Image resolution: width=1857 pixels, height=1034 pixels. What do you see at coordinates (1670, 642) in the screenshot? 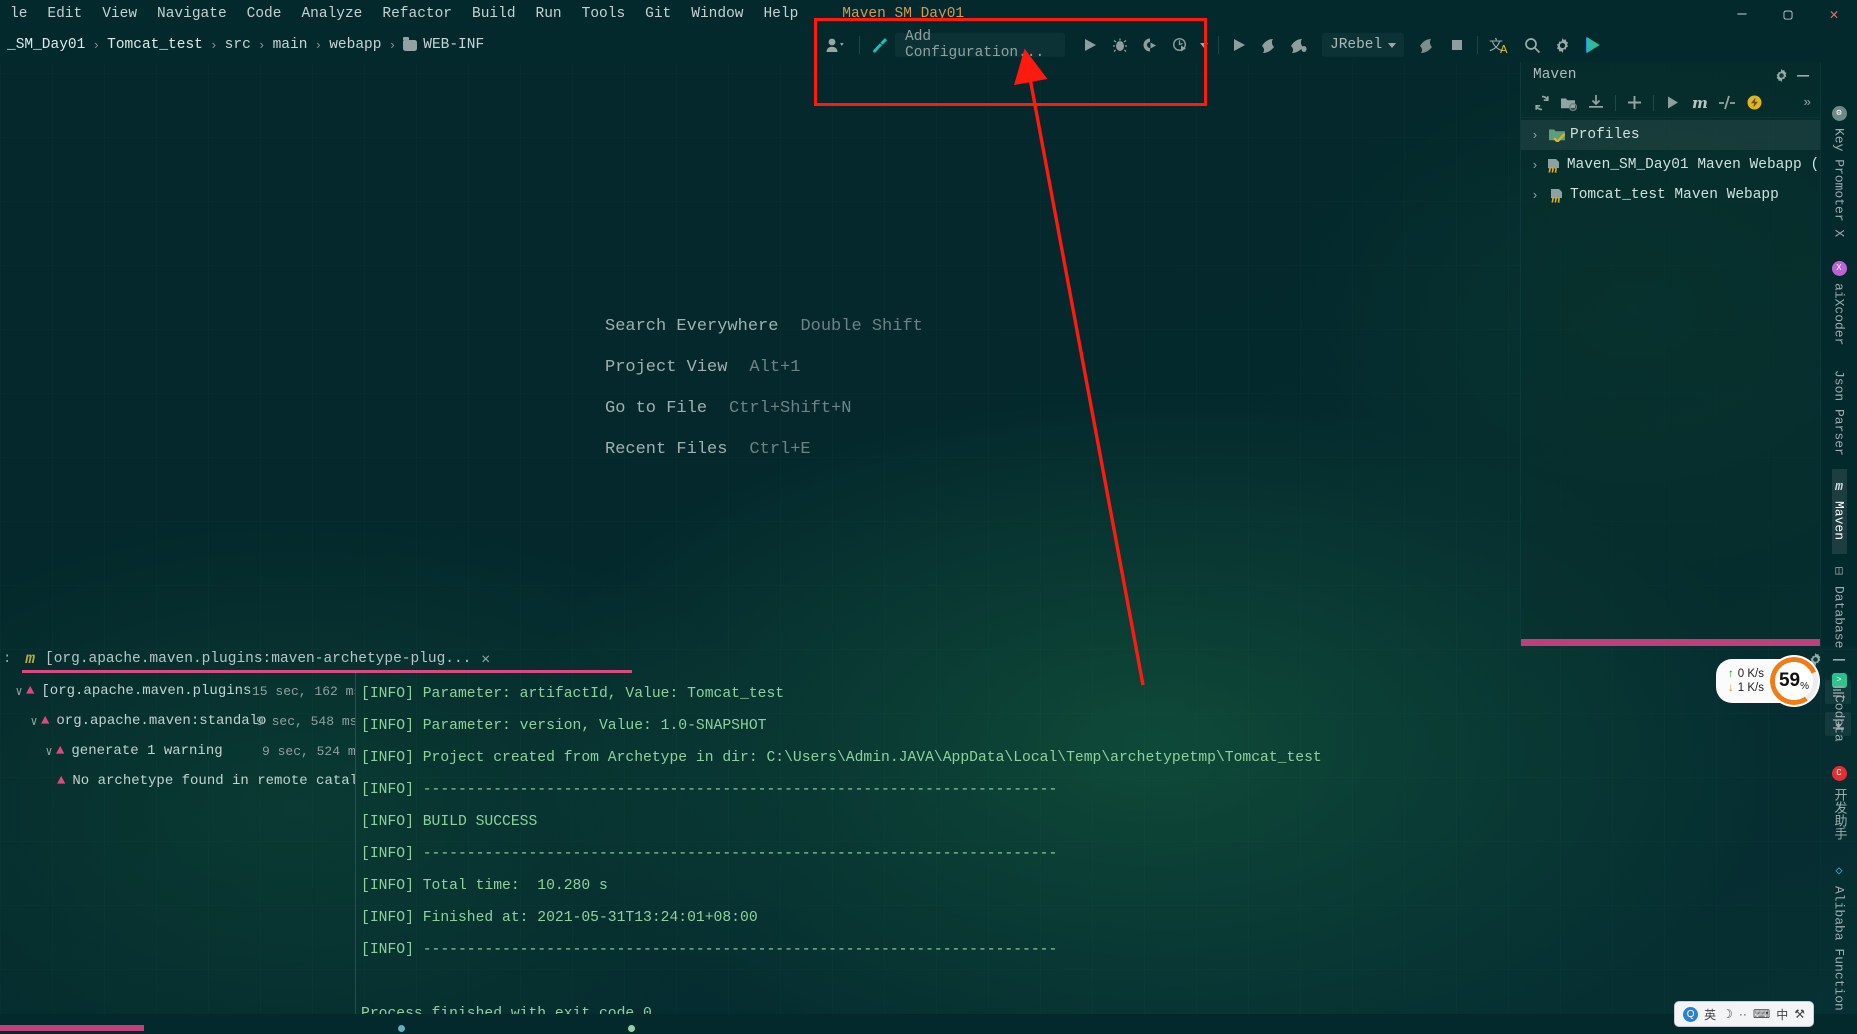
I see `maven-scroll-marker` at bounding box center [1670, 642].